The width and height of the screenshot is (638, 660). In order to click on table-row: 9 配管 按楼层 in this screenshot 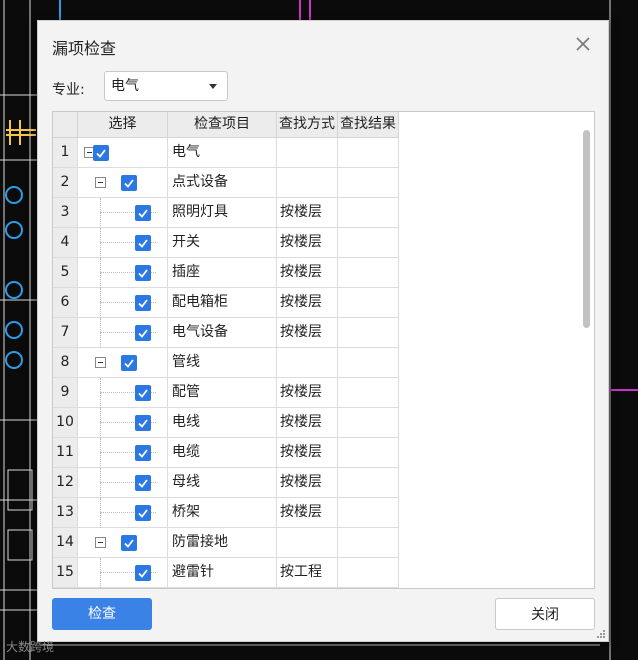, I will do `click(226, 393)`.